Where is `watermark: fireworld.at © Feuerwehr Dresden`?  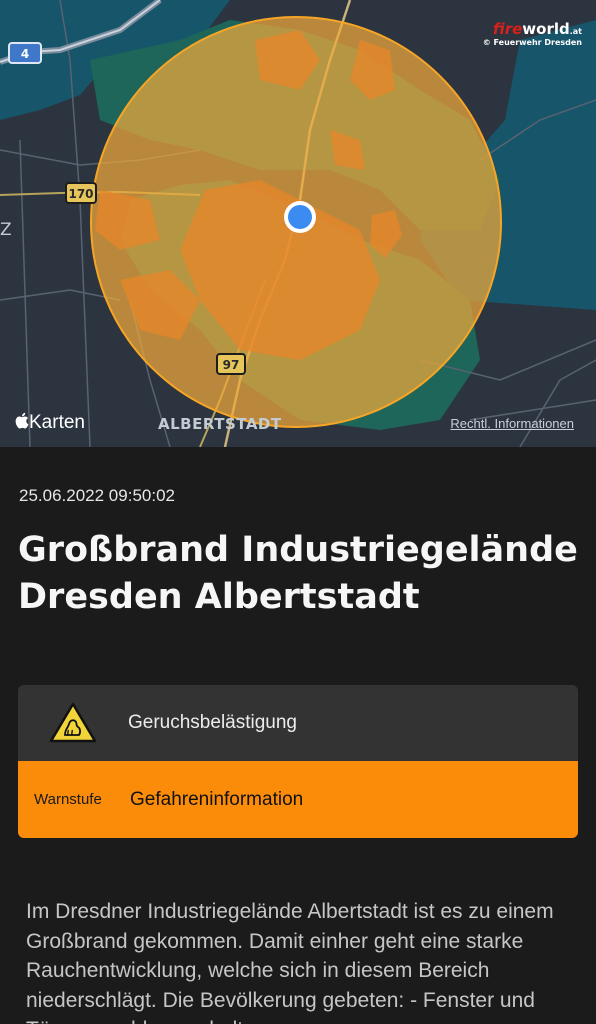 watermark: fireworld.at © Feuerwehr Dresden is located at coordinates (532, 34).